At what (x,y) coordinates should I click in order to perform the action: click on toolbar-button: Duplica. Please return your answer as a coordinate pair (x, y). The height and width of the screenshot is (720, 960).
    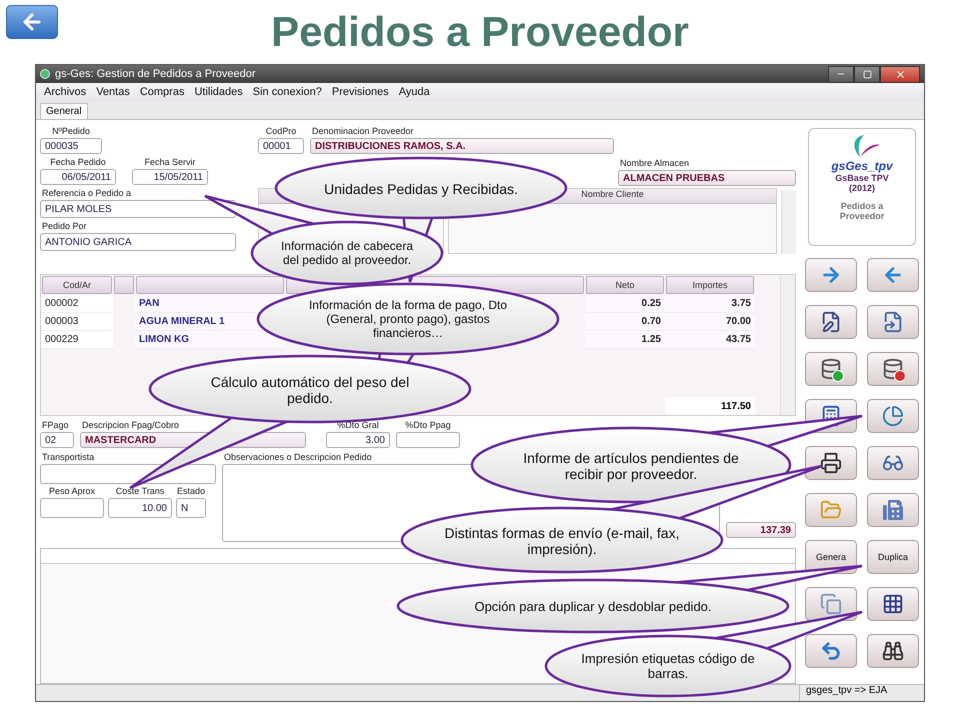
    Looking at the image, I should click on (893, 557).